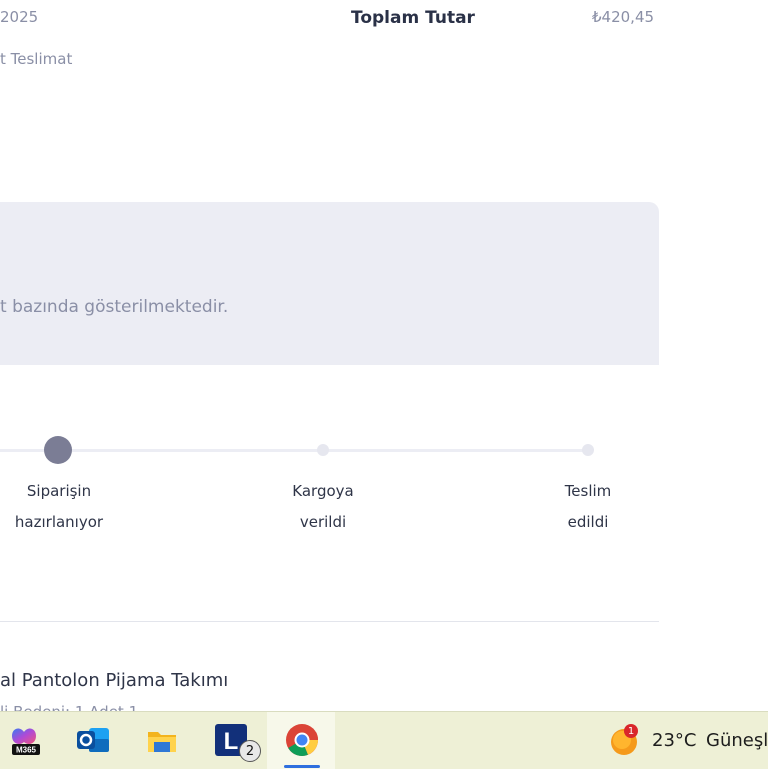  I want to click on outlook-icon, so click(93, 740).